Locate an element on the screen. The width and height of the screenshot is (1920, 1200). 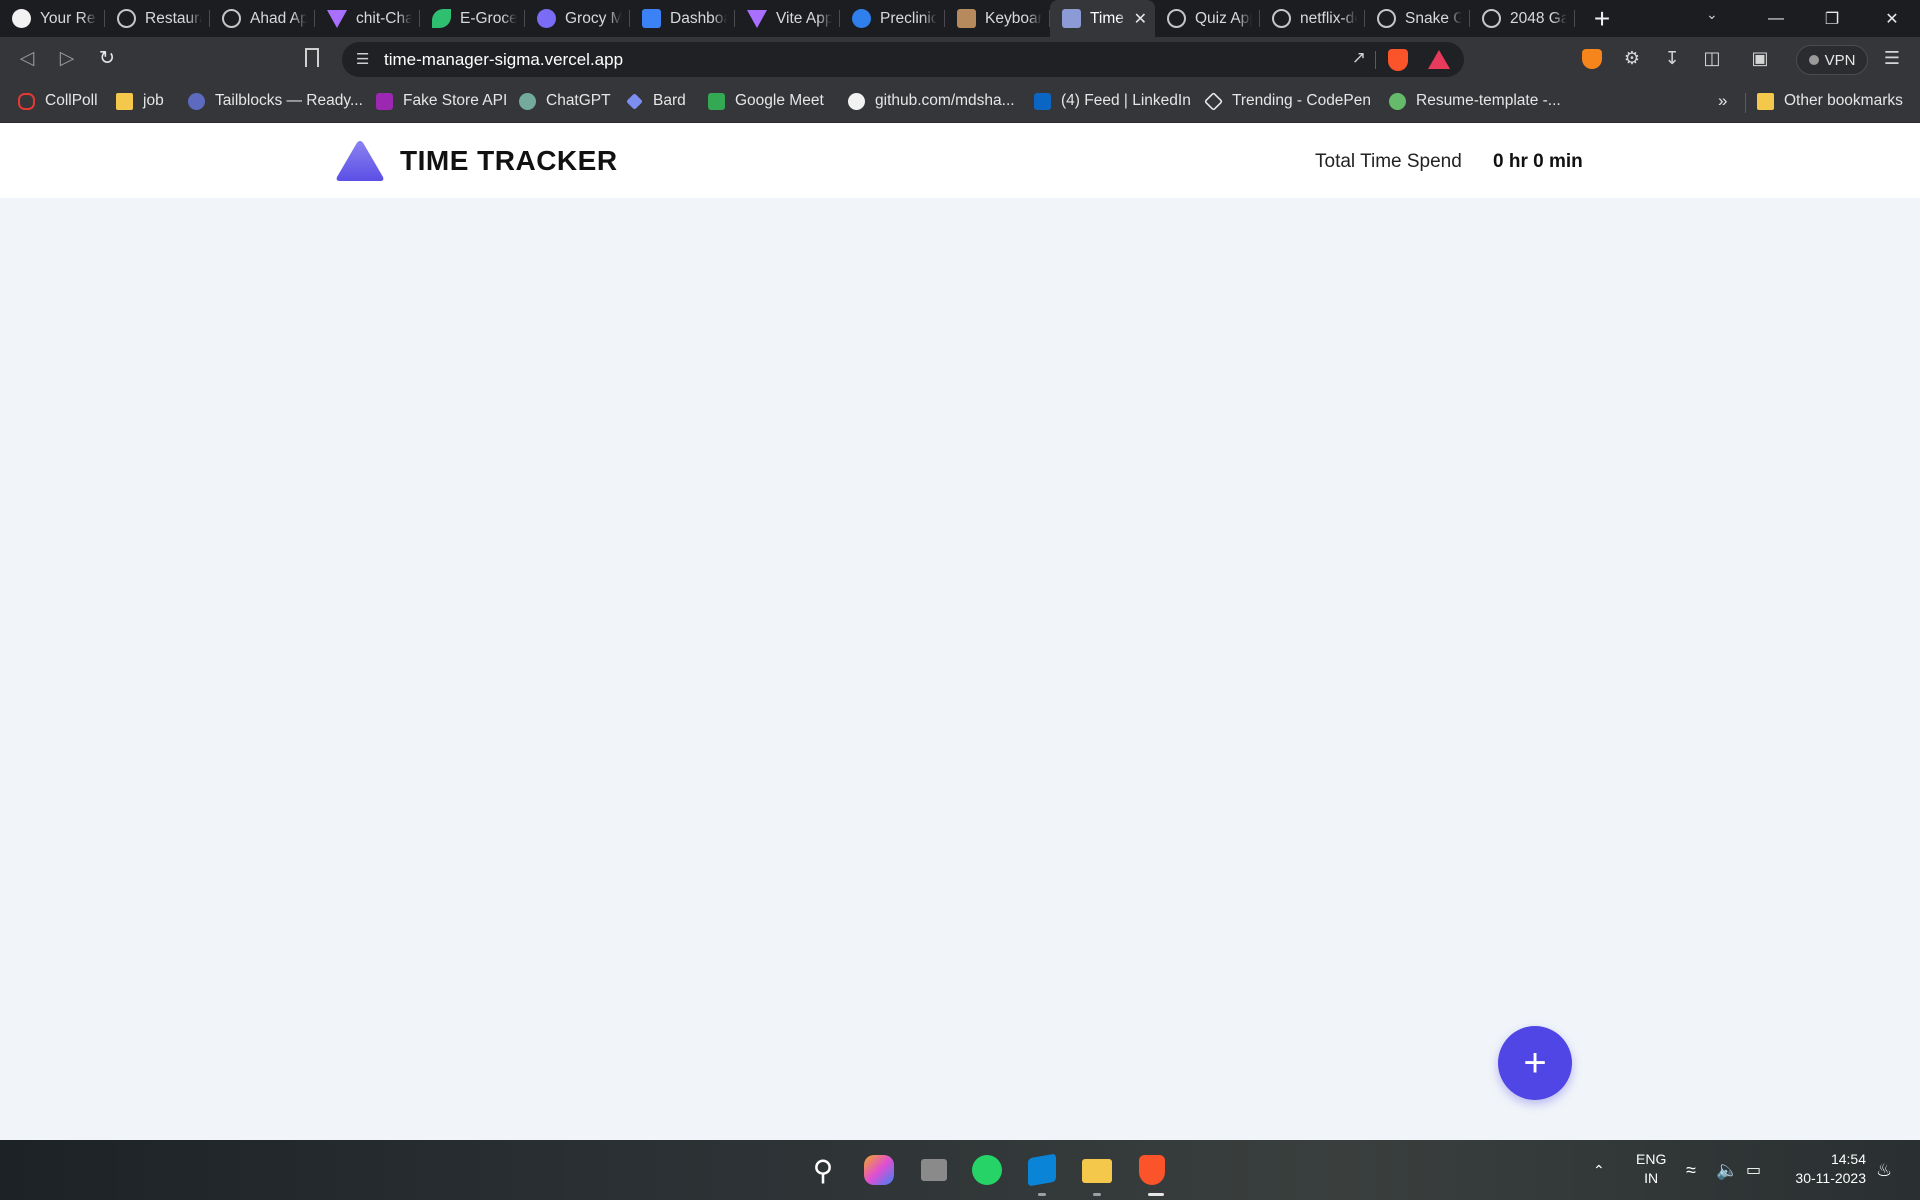
tab-6: Grocy Mart is located at coordinates (577, 18).